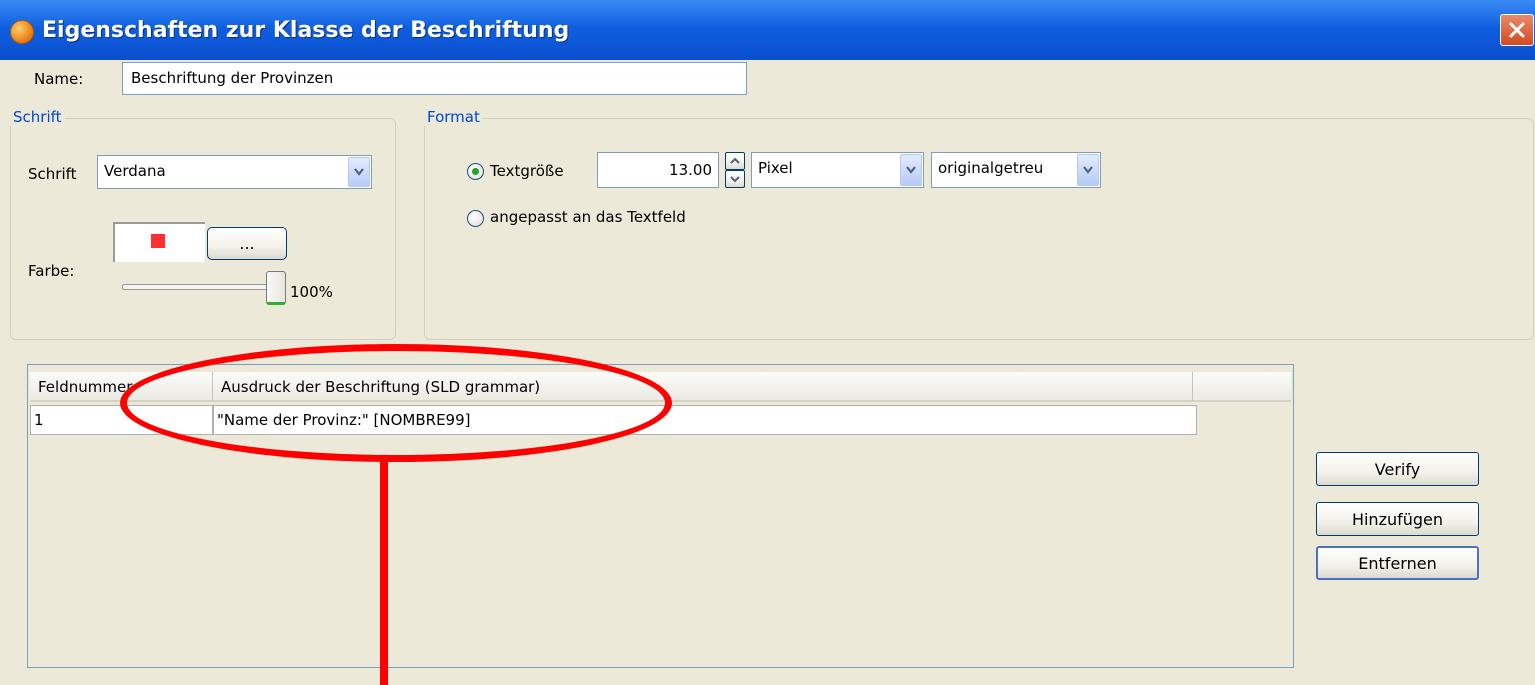 This screenshot has width=1535, height=685. I want to click on opacity-slider-handle, so click(276, 288).